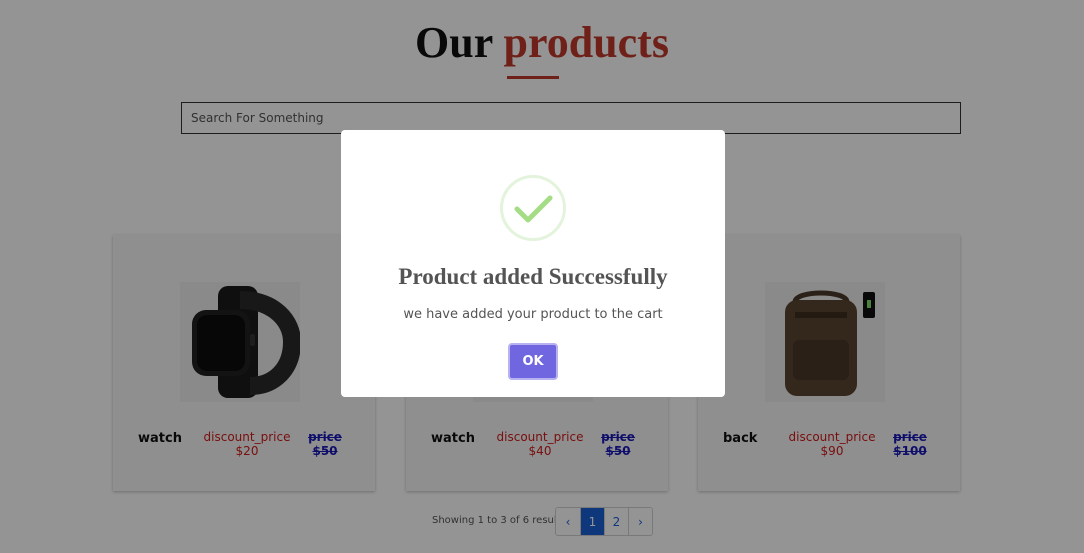 Image resolution: width=1084 pixels, height=553 pixels. Describe the element at coordinates (533, 314) in the screenshot. I see `dialog-message: we have added your product to the cart` at that location.